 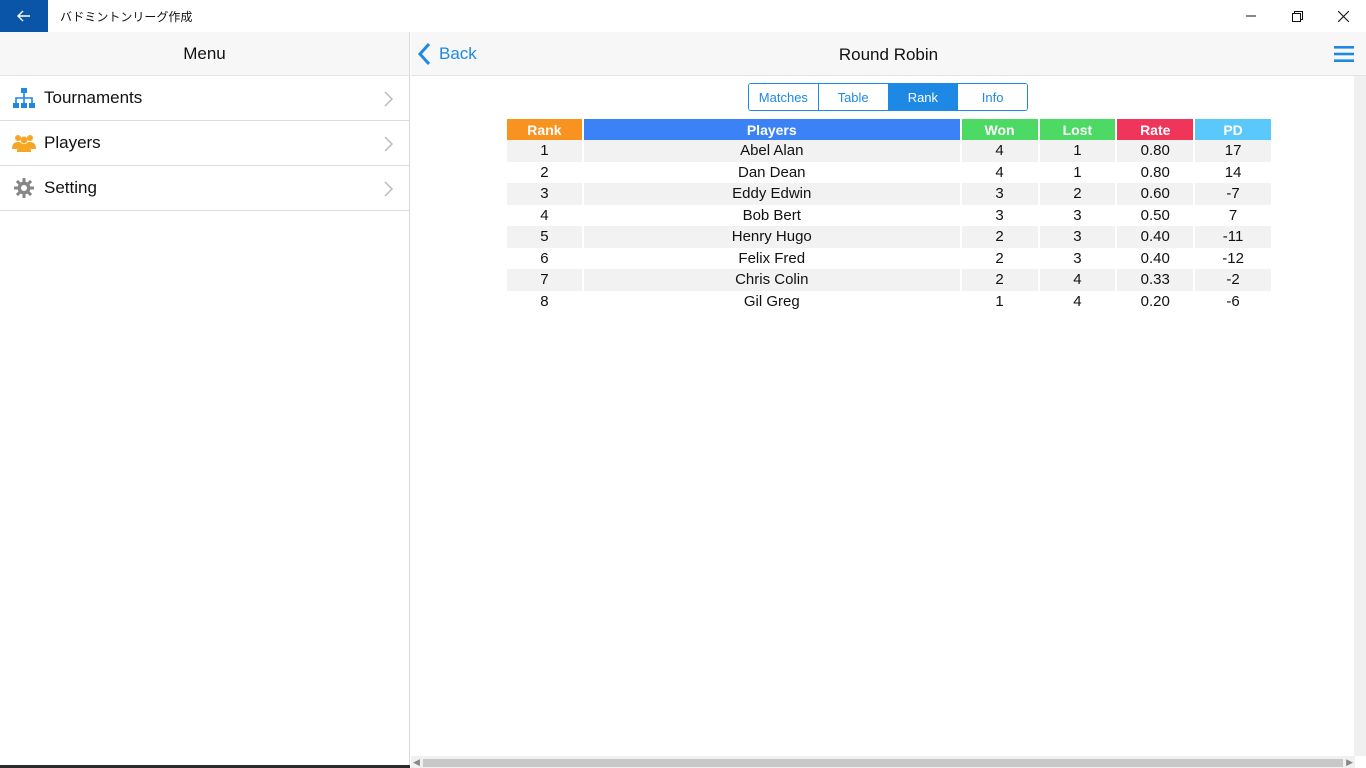 I want to click on tab-info: Info, so click(x=992, y=97).